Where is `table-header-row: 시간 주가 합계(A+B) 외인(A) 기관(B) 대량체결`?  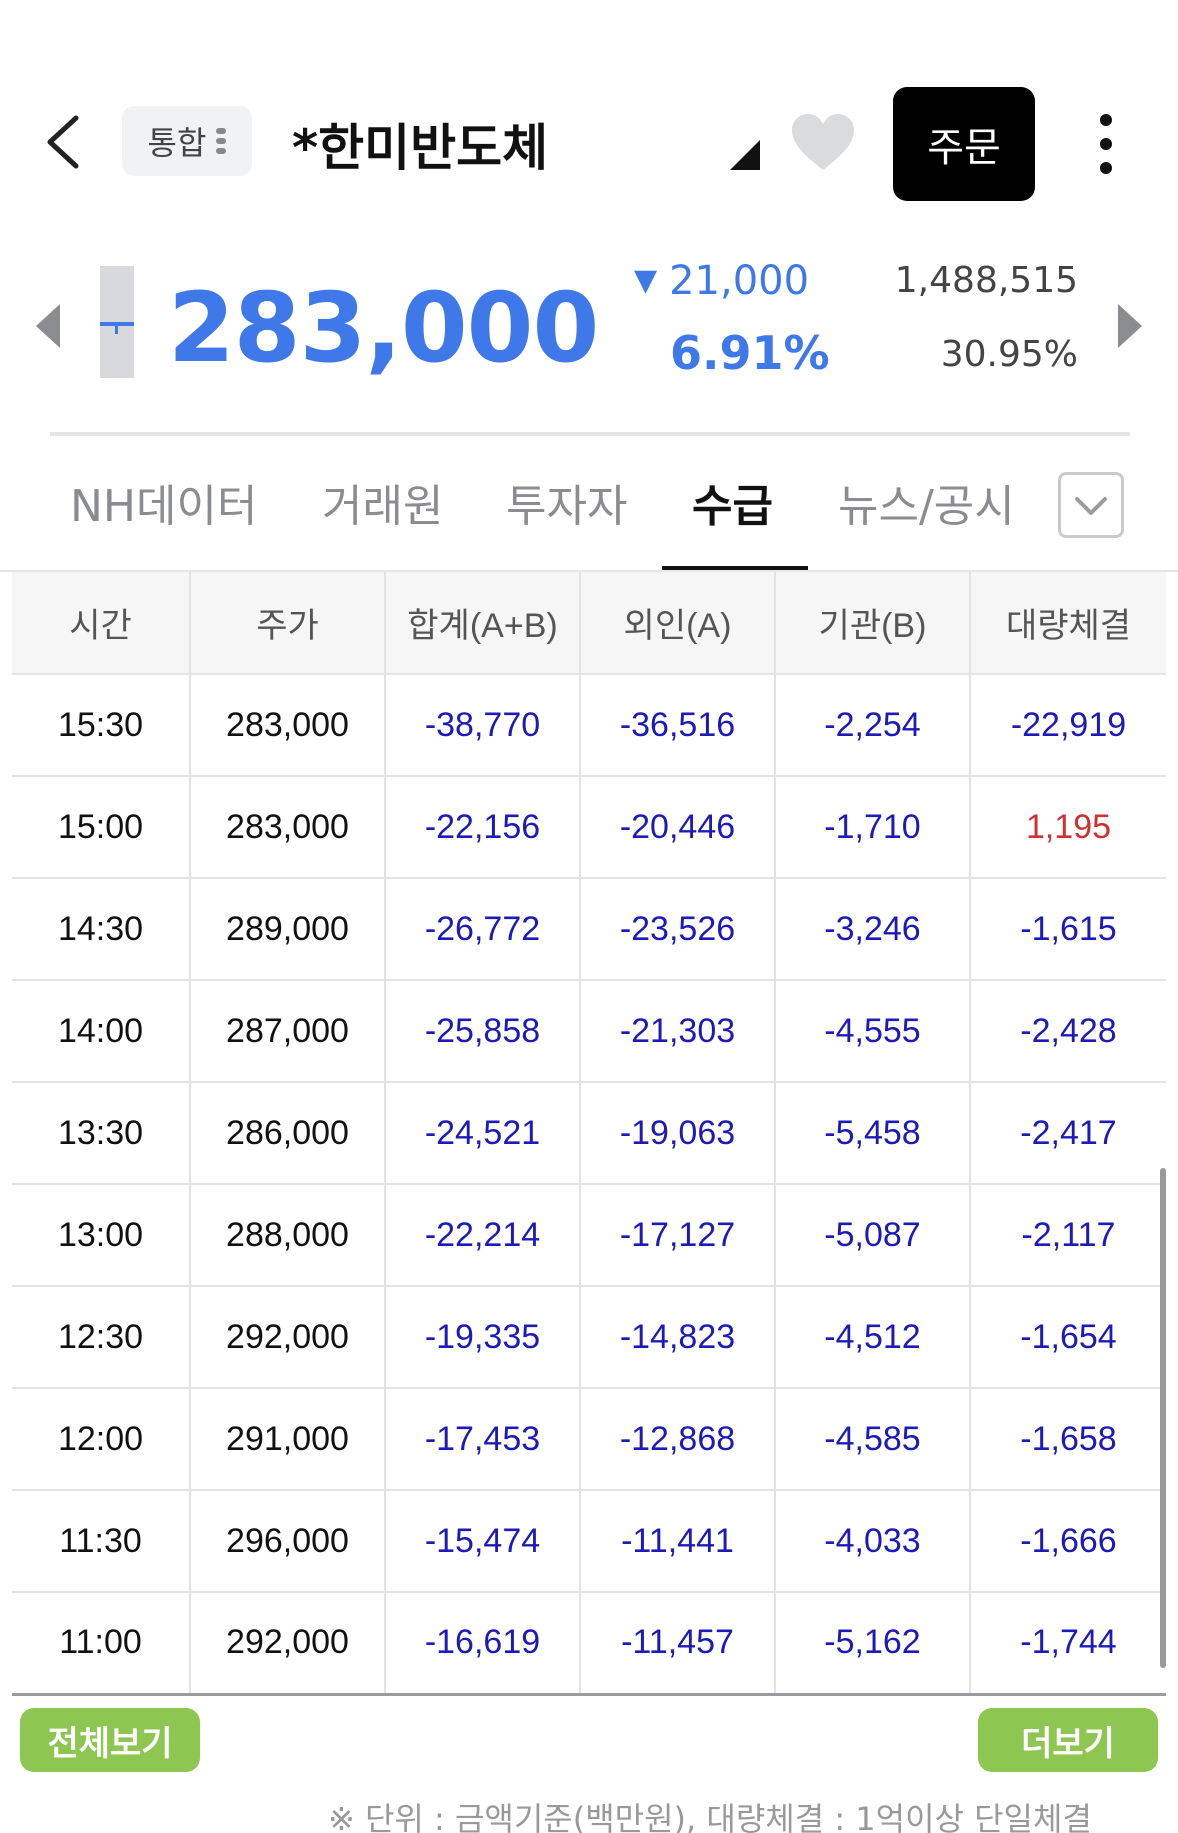
table-header-row: 시간 주가 합계(A+B) 외인(A) 기관(B) 대량체결 is located at coordinates (589, 623).